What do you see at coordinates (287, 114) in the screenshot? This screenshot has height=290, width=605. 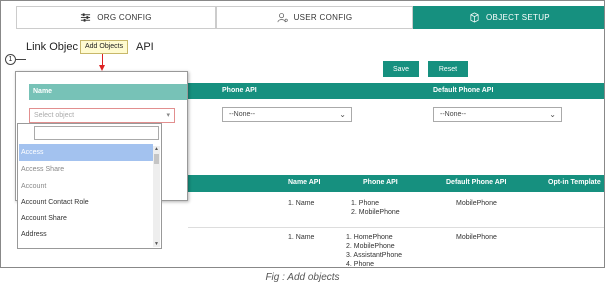 I see `phone-api-select: --None-- ⌄` at bounding box center [287, 114].